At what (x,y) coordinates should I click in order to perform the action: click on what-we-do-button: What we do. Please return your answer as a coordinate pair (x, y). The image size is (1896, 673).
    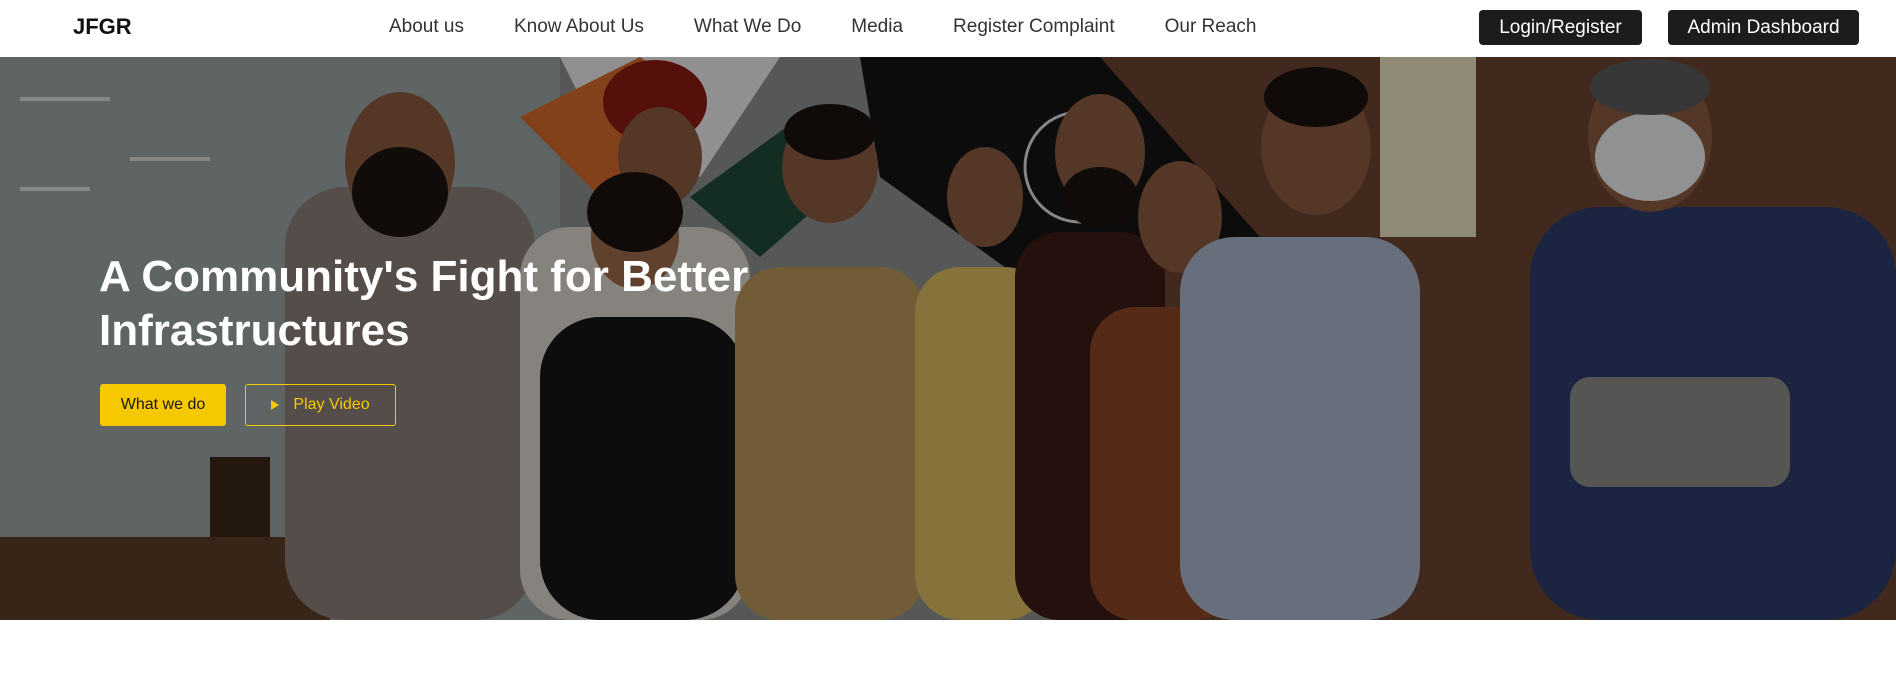
    Looking at the image, I should click on (163, 405).